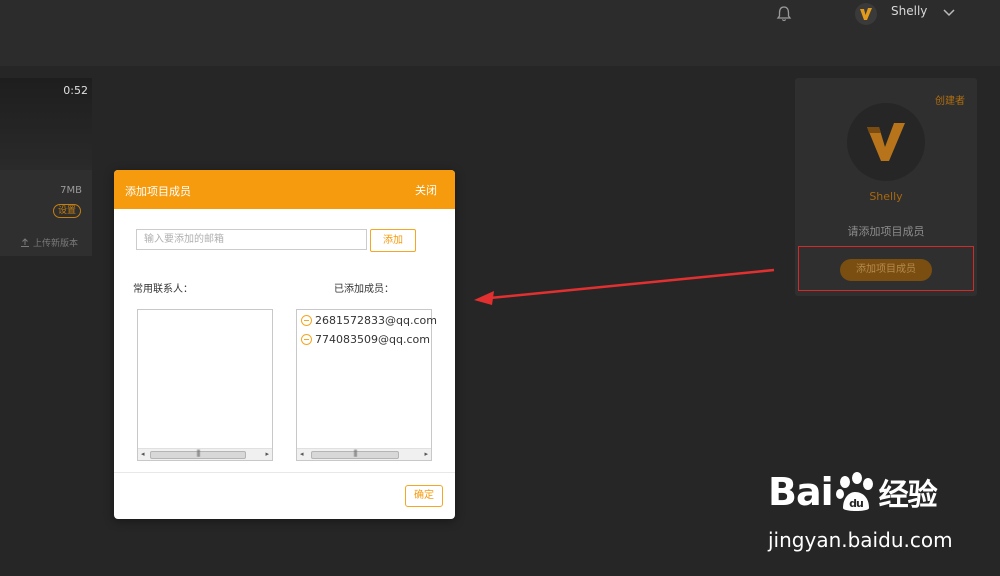  Describe the element at coordinates (46, 167) in the screenshot. I see `video-card: 0:52 7MB 设置 上传新版本` at that location.